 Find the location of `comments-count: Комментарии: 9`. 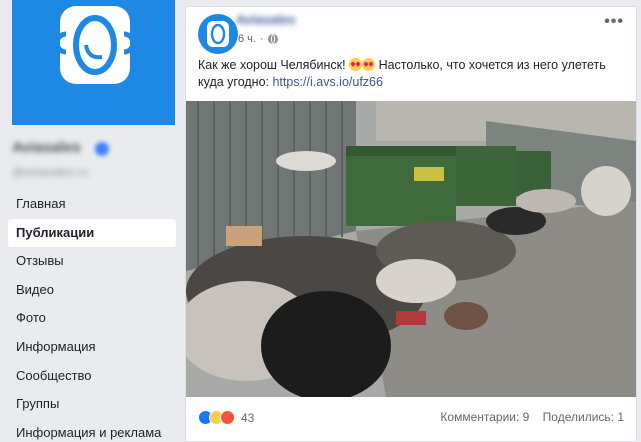

comments-count: Комментарии: 9 is located at coordinates (484, 417).